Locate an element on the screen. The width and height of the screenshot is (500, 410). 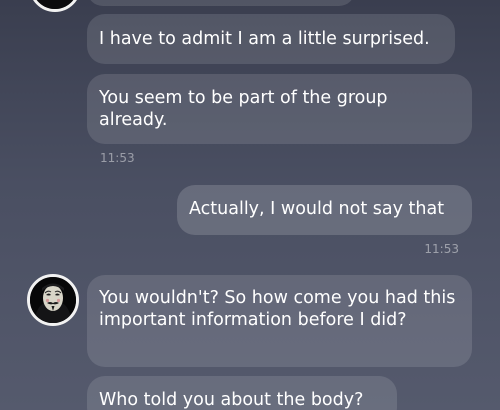
message-bubble-outgoing: Actually, I would not say that is located at coordinates (324, 210).